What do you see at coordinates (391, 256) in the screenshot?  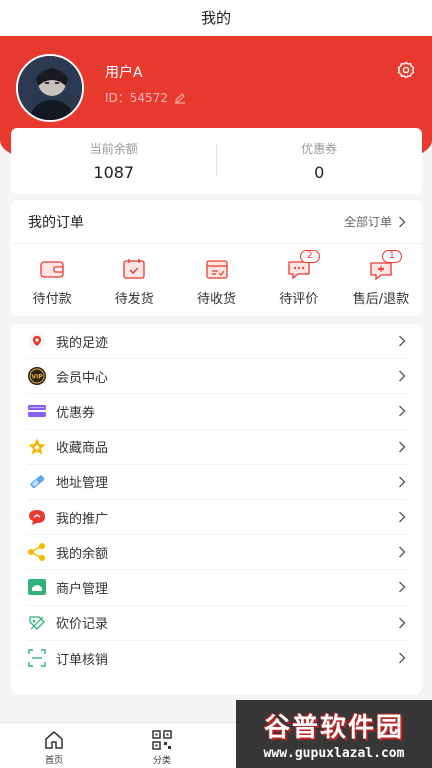 I see `aftersale-badge: 1` at bounding box center [391, 256].